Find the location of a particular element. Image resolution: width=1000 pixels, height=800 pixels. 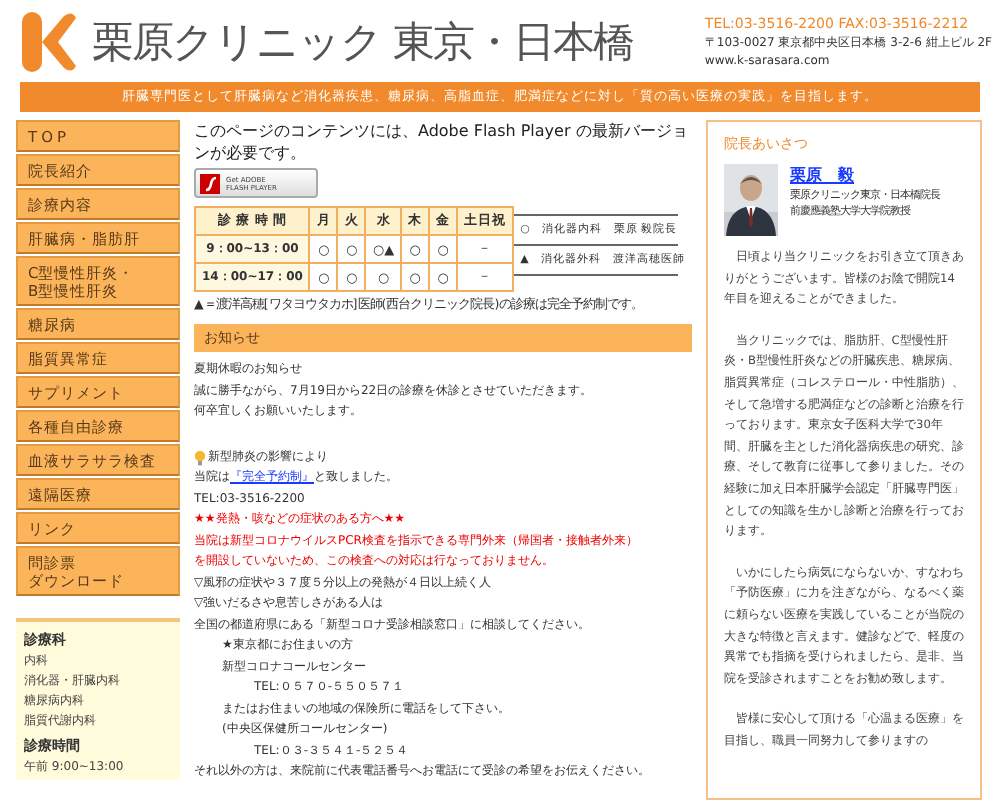

director-name-link: 栗原 毅 is located at coordinates (865, 175).